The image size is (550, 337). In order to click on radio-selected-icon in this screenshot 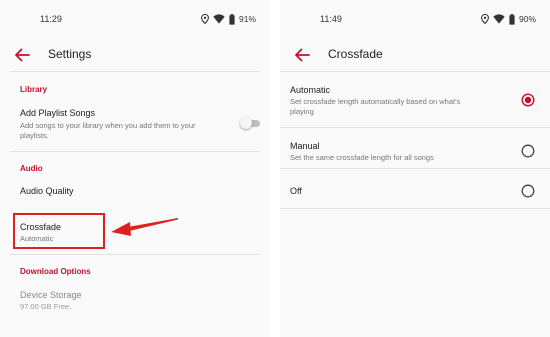, I will do `click(528, 100)`.